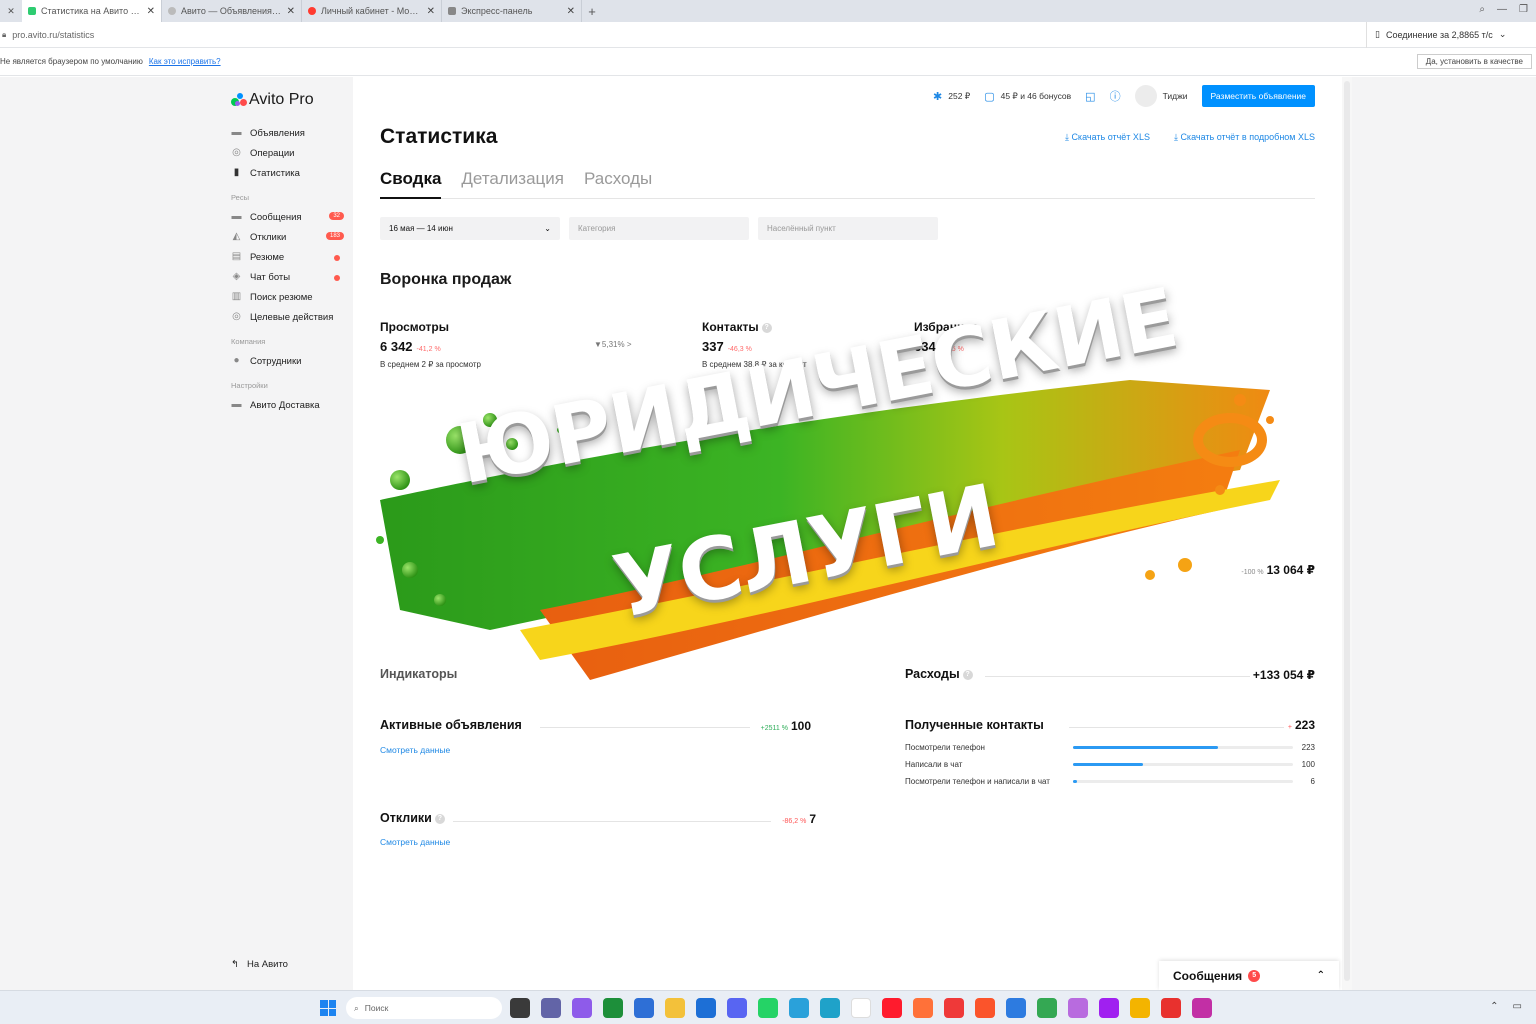 Image resolution: width=1536 pixels, height=1024 pixels. I want to click on sidebar-item-responses: ◭ Отклики 183, so click(288, 237).